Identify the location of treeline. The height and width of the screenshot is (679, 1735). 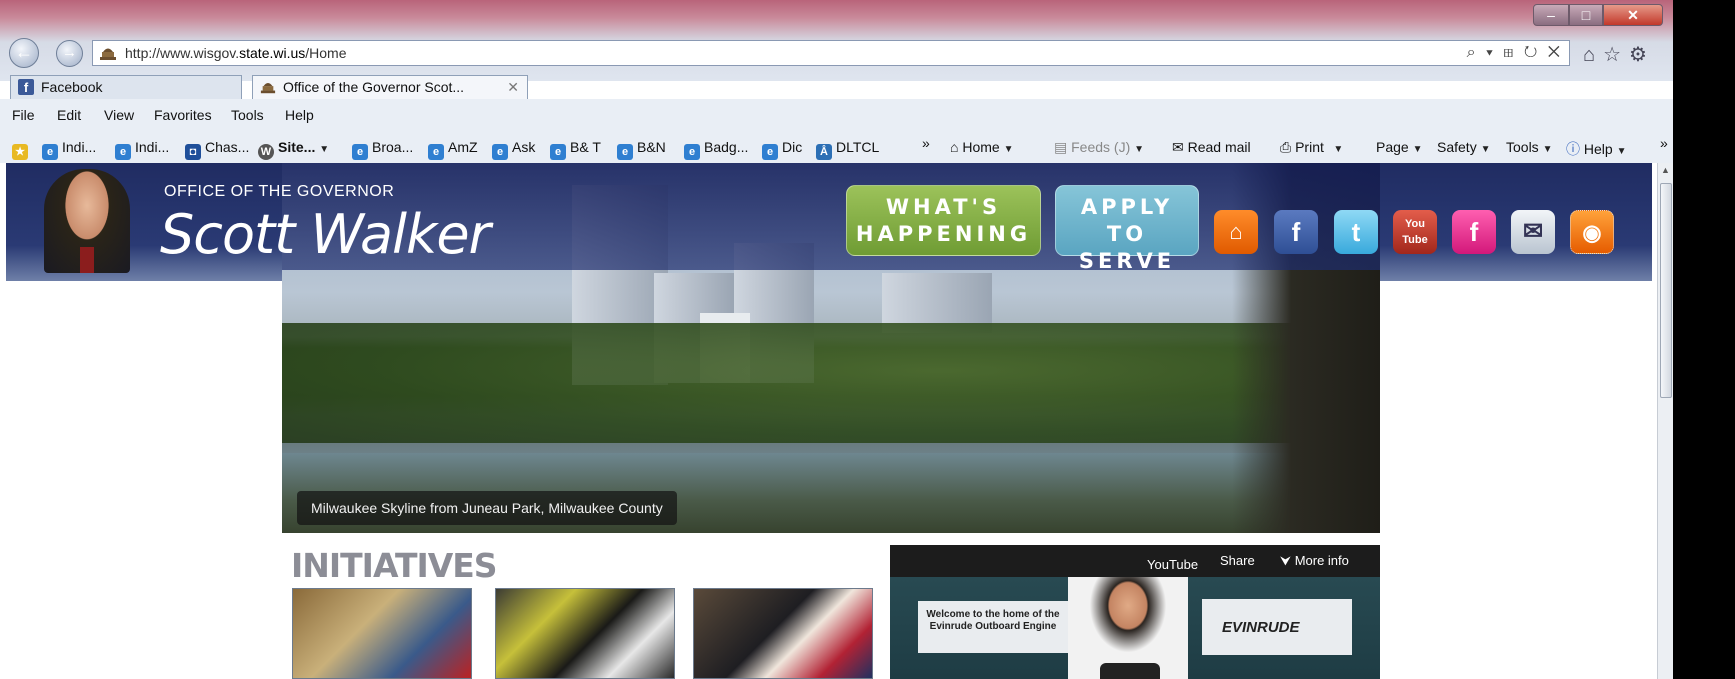
(831, 383).